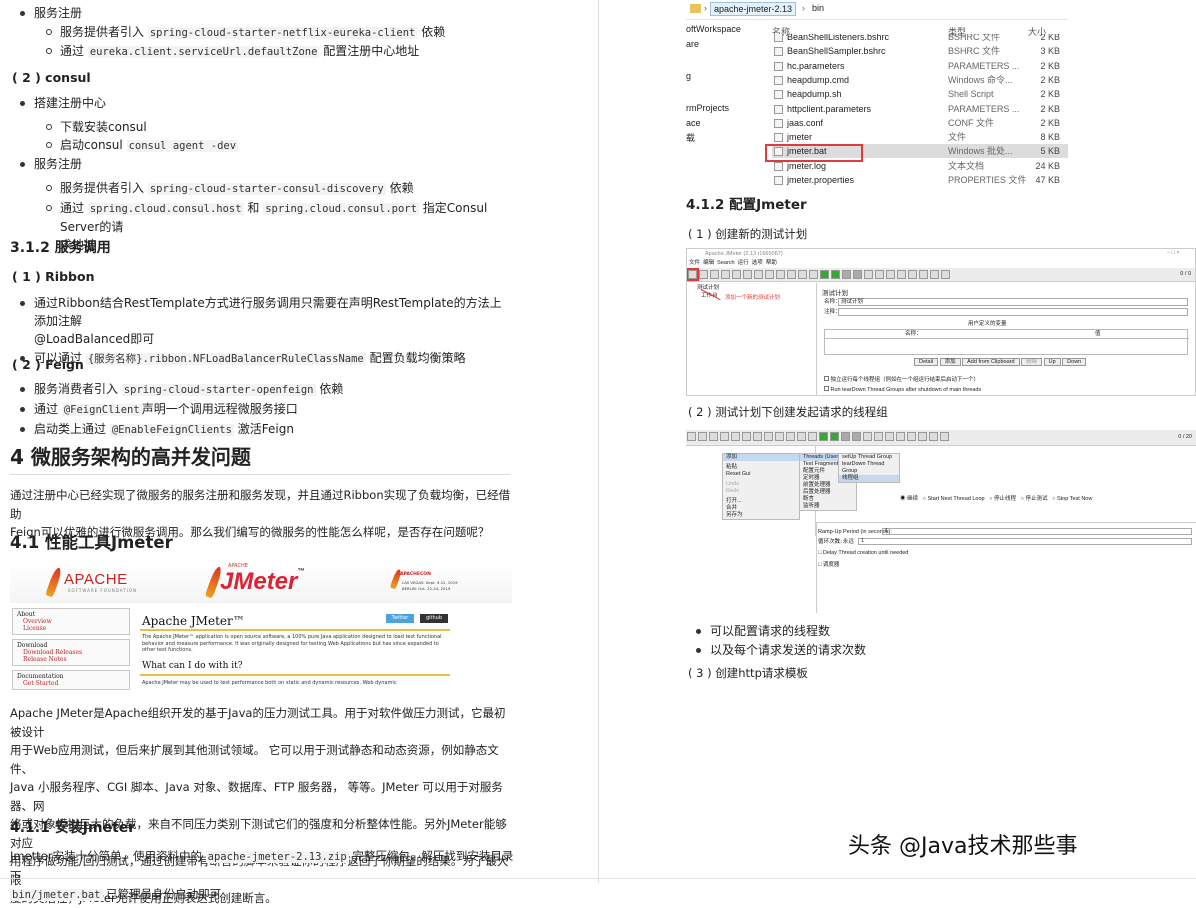 The width and height of the screenshot is (1196, 908). I want to click on setup-thread-group: setUp Thread Group, so click(869, 457).